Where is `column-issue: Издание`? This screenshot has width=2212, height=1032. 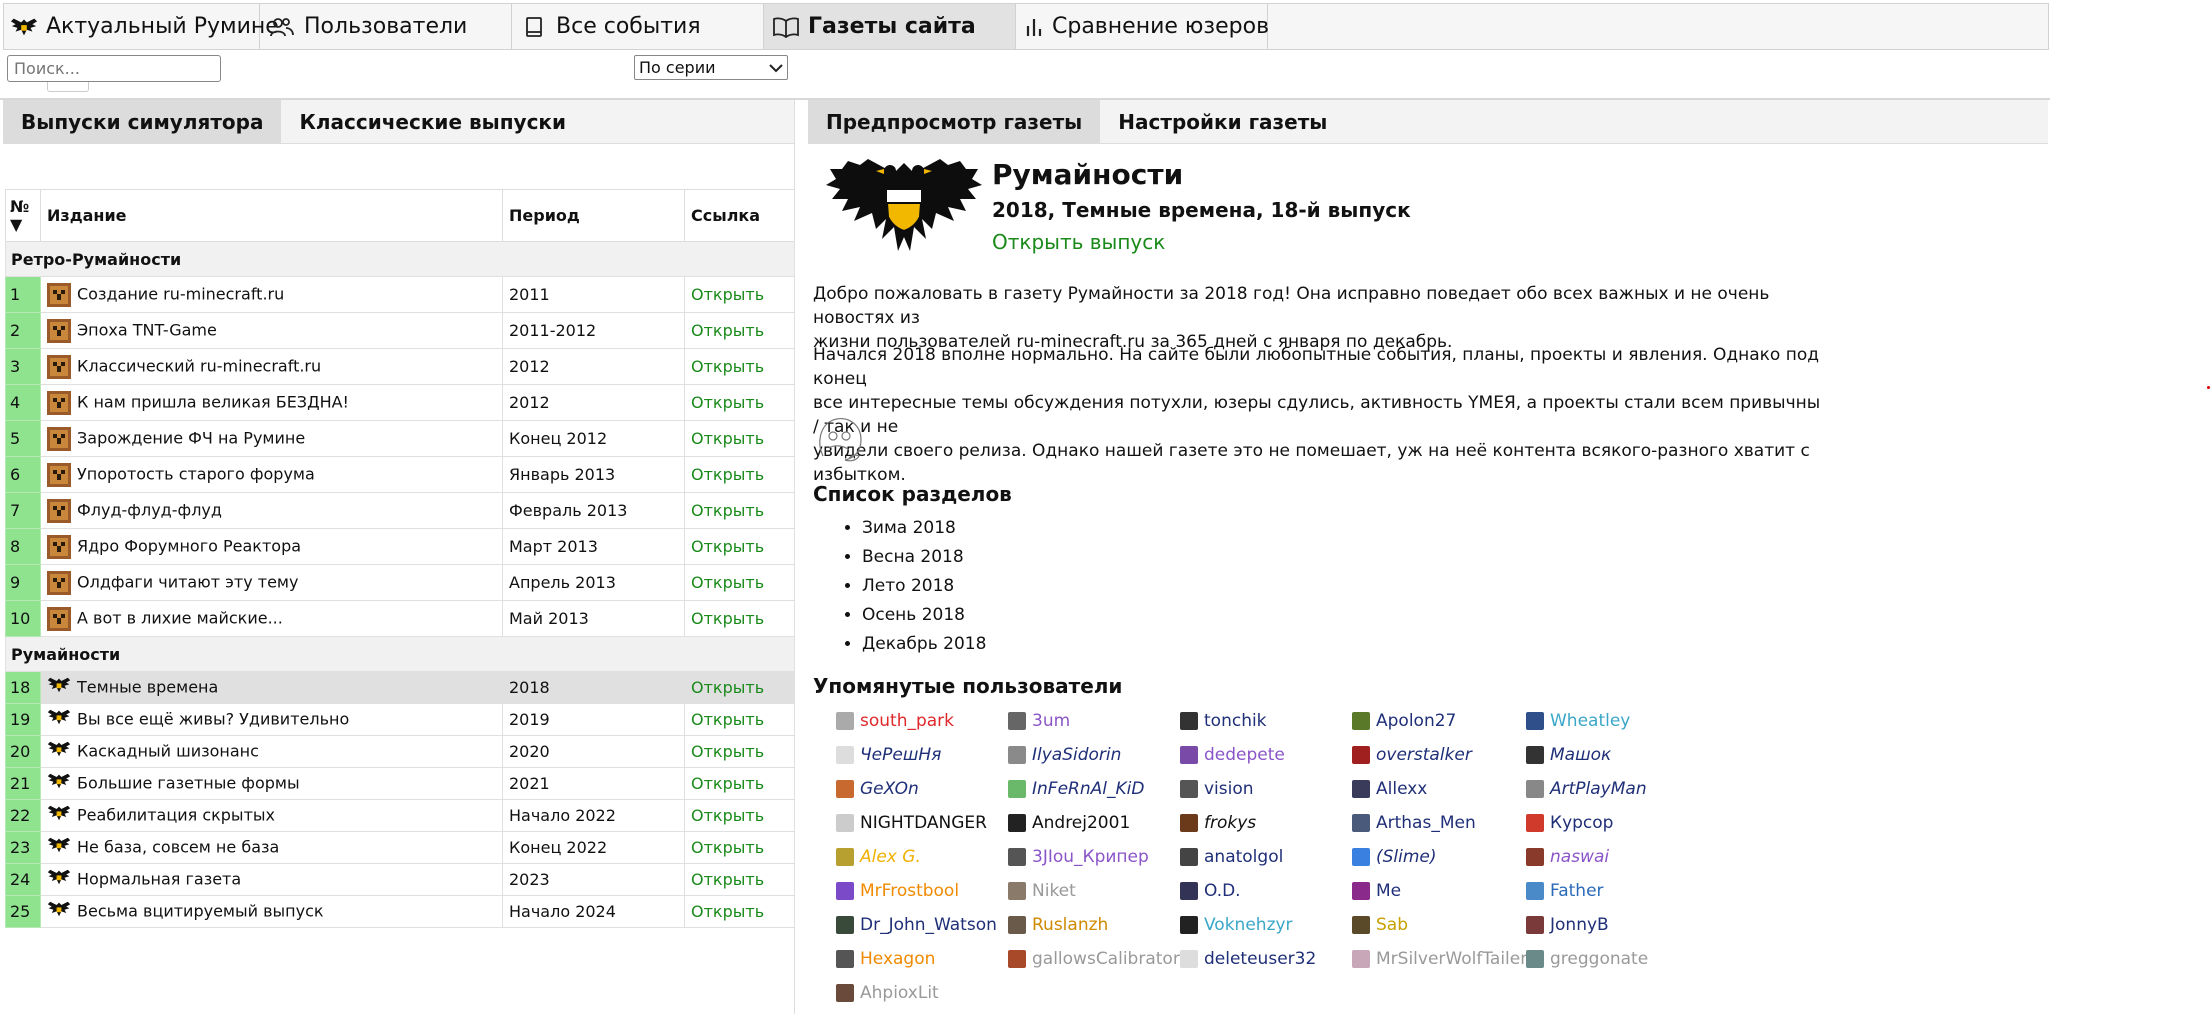
column-issue: Издание is located at coordinates (271, 215).